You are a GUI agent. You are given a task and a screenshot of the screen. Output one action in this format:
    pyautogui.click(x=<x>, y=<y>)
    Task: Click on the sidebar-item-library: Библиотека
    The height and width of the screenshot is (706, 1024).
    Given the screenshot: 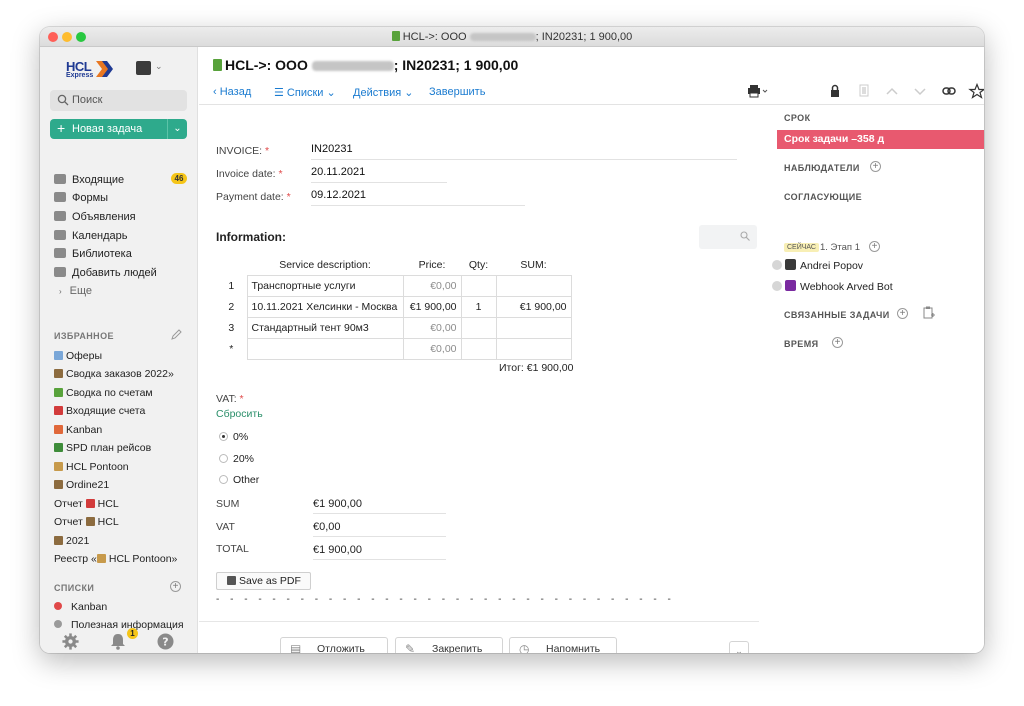 What is the action you would take?
    pyautogui.click(x=93, y=254)
    